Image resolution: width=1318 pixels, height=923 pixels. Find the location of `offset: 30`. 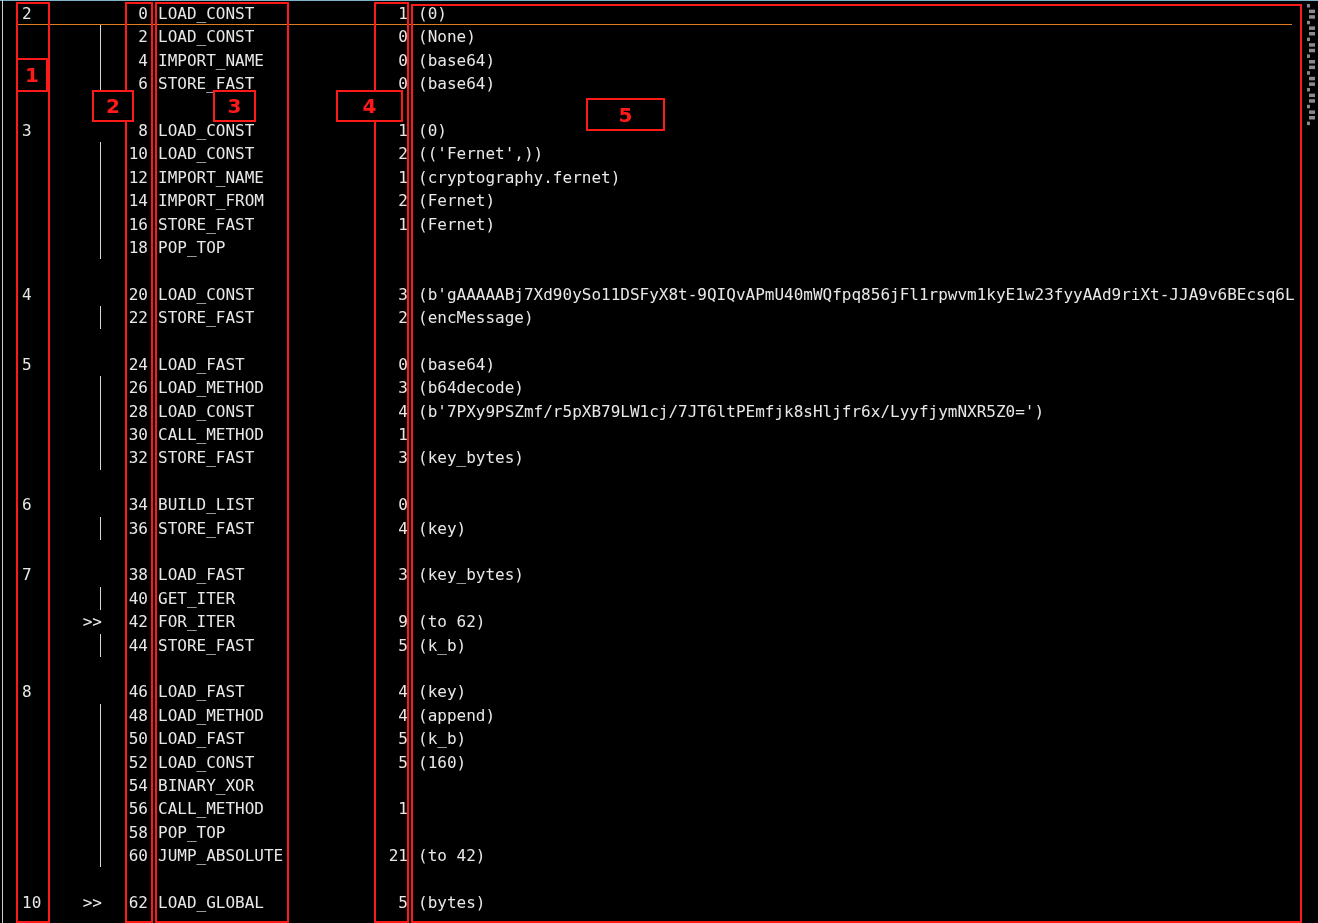

offset: 30 is located at coordinates (138, 435).